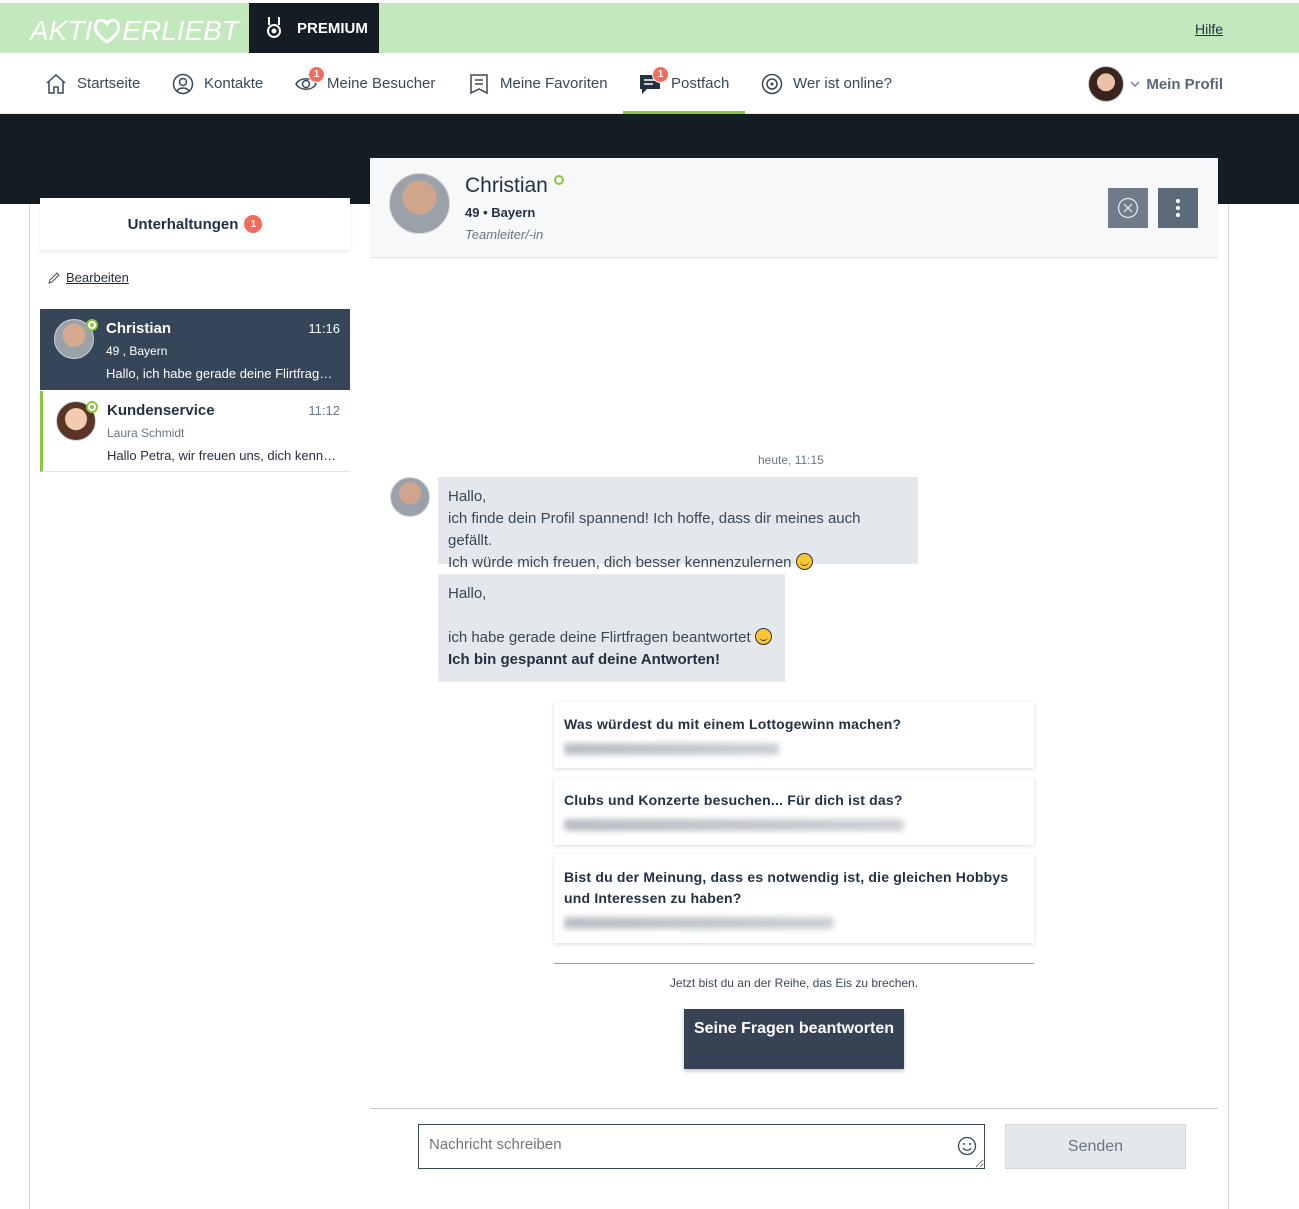 This screenshot has width=1299, height=1209. Describe the element at coordinates (137, 351) in the screenshot. I see `conversation-sub: 49 , Bayern` at that location.